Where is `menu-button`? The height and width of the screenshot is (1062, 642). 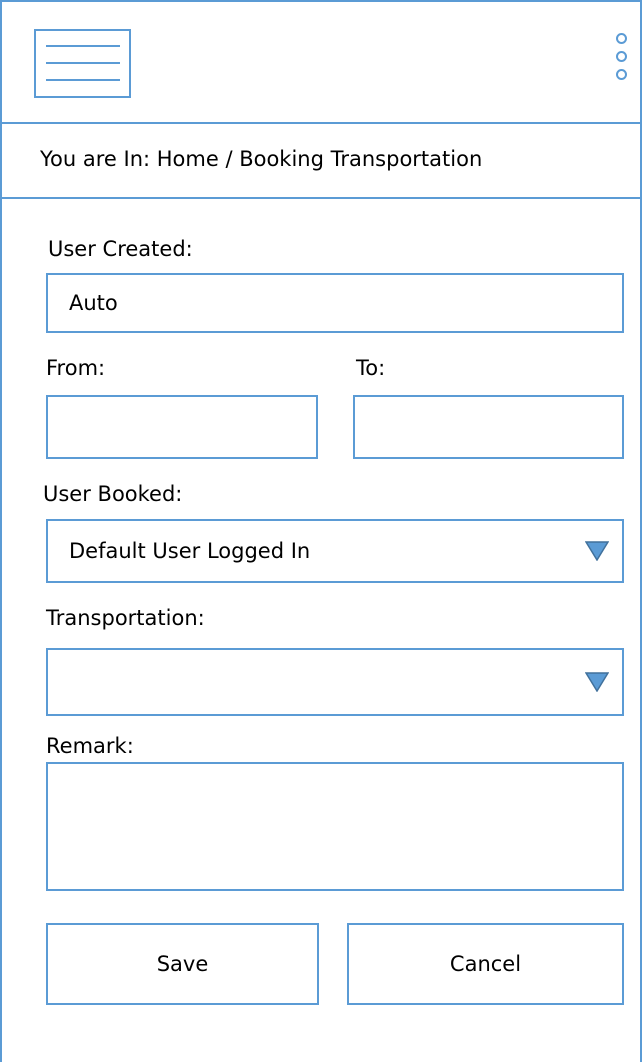
menu-button is located at coordinates (82, 63).